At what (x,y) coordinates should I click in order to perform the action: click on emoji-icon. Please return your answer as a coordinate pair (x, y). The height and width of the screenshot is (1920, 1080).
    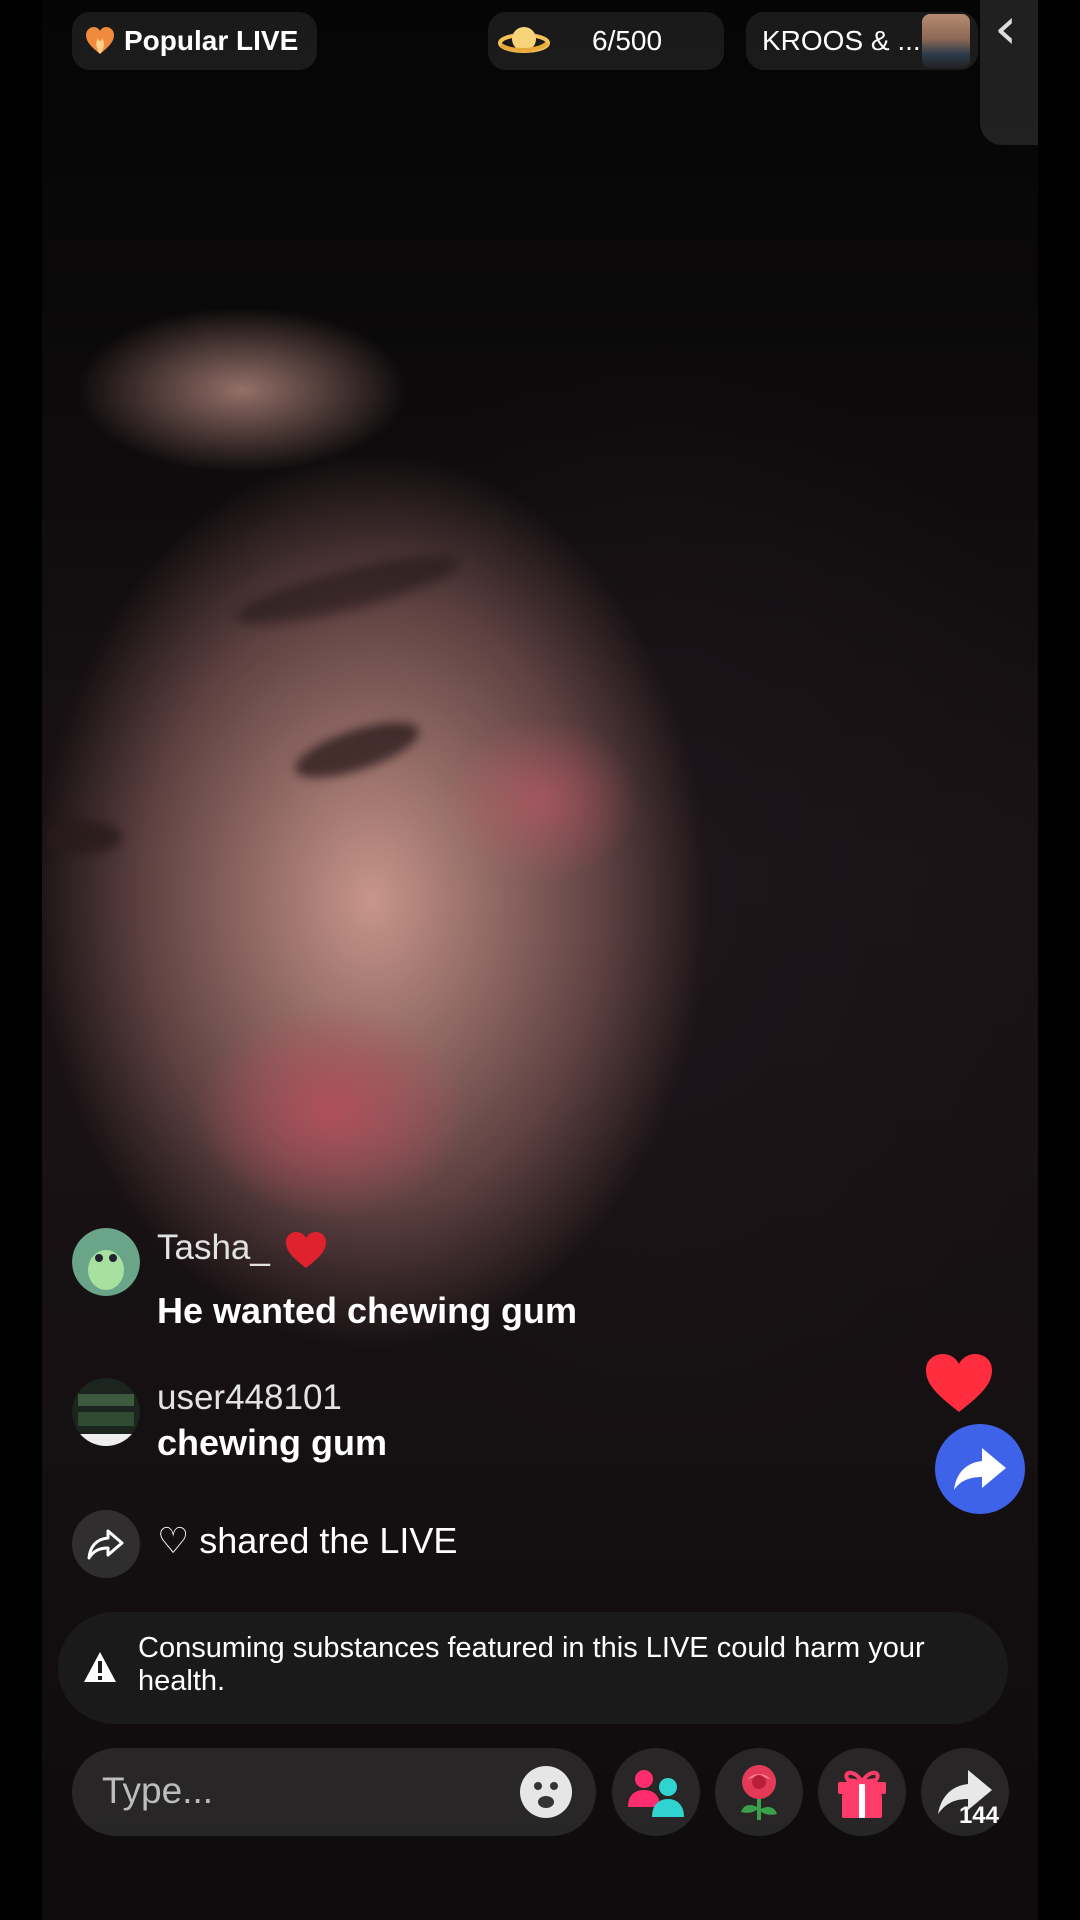
    Looking at the image, I should click on (546, 1792).